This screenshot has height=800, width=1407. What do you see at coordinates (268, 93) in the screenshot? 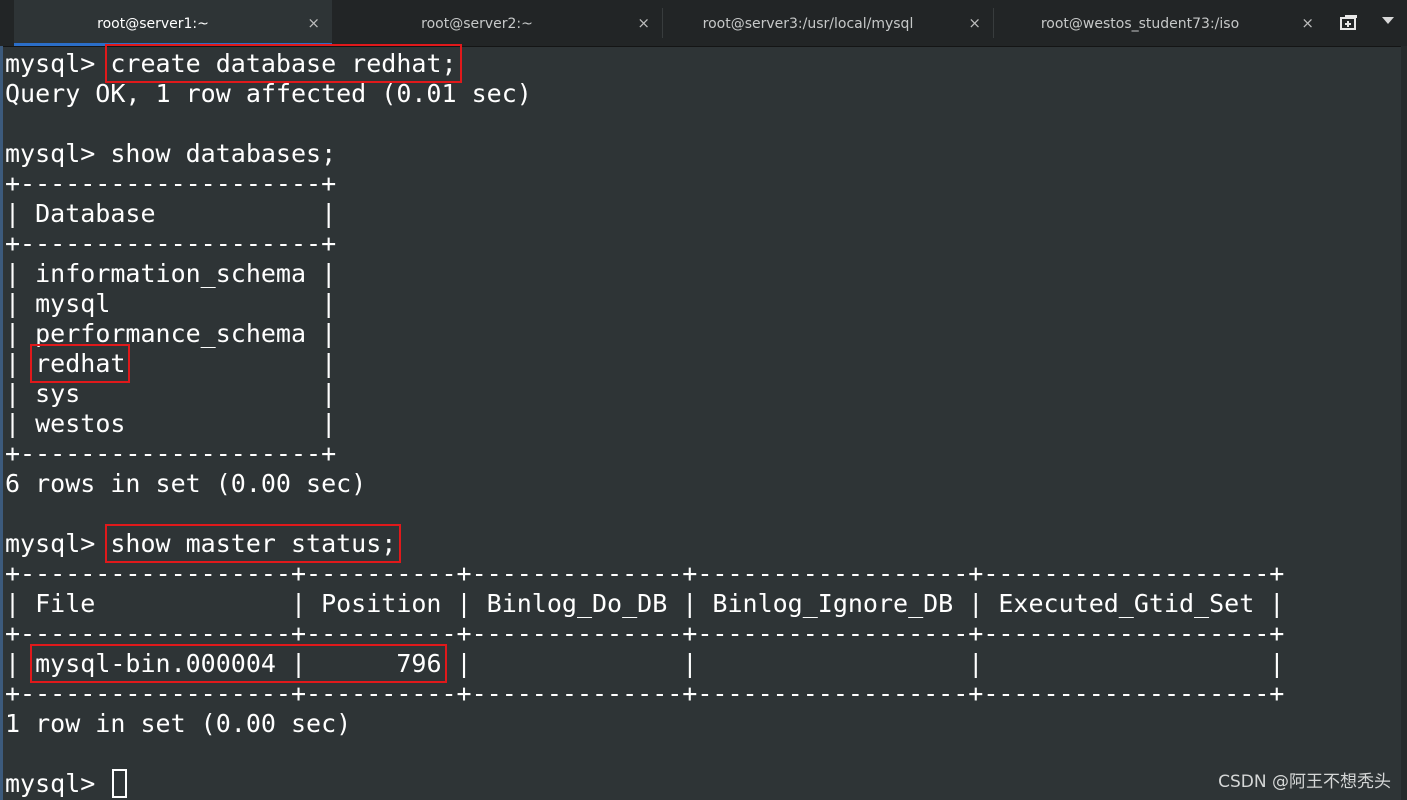
I see `terminal-line: Query OK, 1 row affected (0.01 sec)` at bounding box center [268, 93].